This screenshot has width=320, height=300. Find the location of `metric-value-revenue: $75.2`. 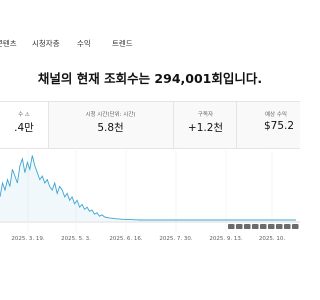

metric-value-revenue: $75.2 is located at coordinates (279, 126).